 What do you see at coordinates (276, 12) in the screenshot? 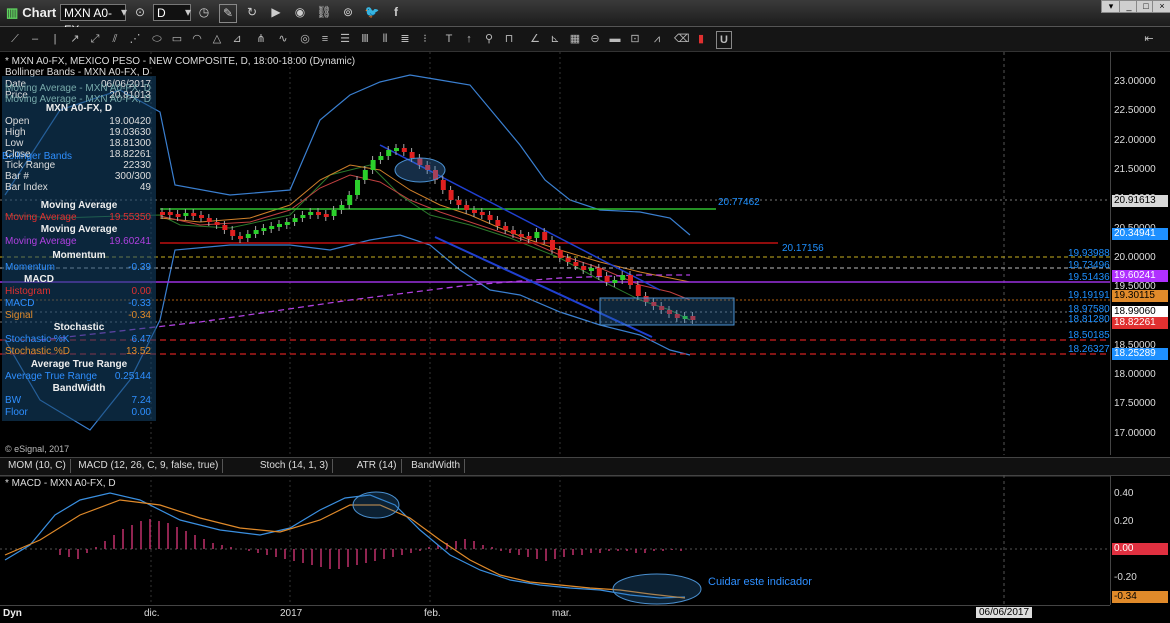
I see `play-icon: ▶` at bounding box center [276, 12].